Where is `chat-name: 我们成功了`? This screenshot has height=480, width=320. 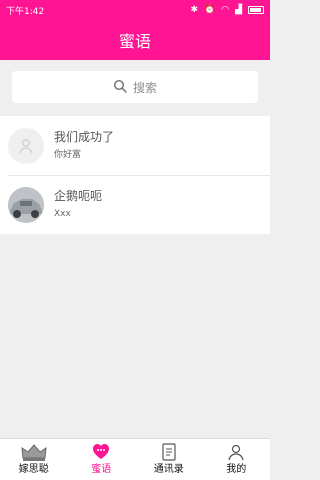 chat-name: 我们成功了 is located at coordinates (84, 137).